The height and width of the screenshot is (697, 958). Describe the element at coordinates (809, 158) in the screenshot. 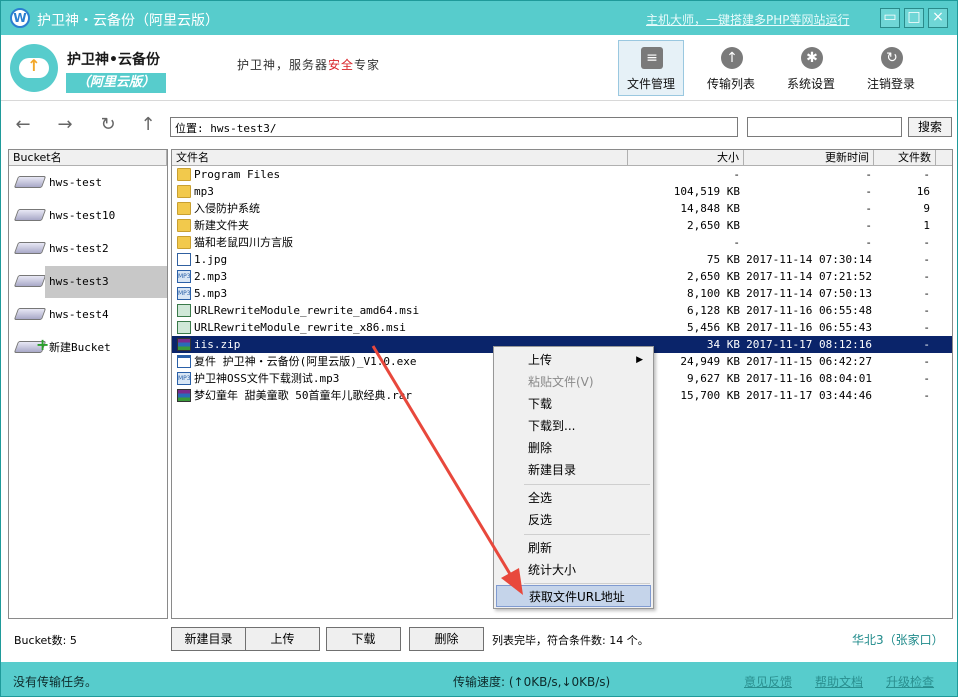

I see `column-header-time: 更新时间` at that location.